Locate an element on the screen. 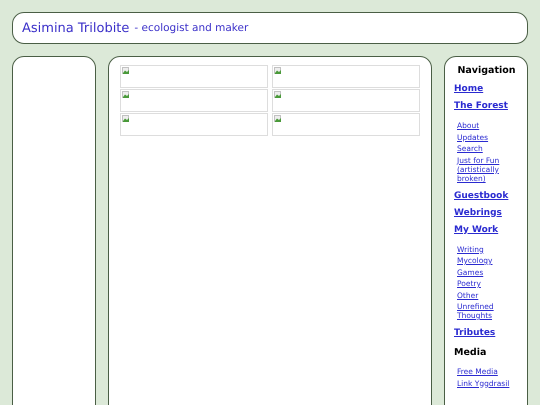  site-title: Asimina Trilobite is located at coordinates (76, 28).